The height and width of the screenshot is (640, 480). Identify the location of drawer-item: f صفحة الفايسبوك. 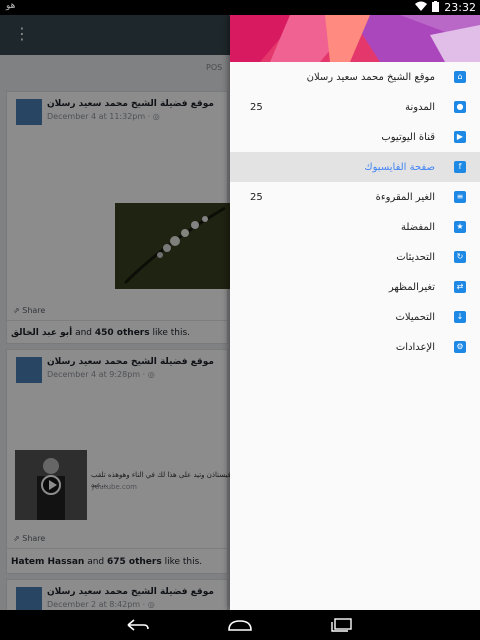
(355, 167).